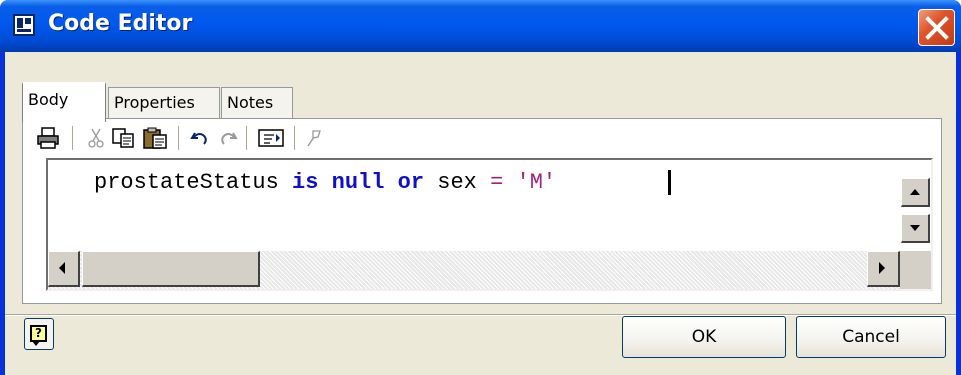 The width and height of the screenshot is (961, 375). What do you see at coordinates (156, 138) in the screenshot?
I see `paste-icon` at bounding box center [156, 138].